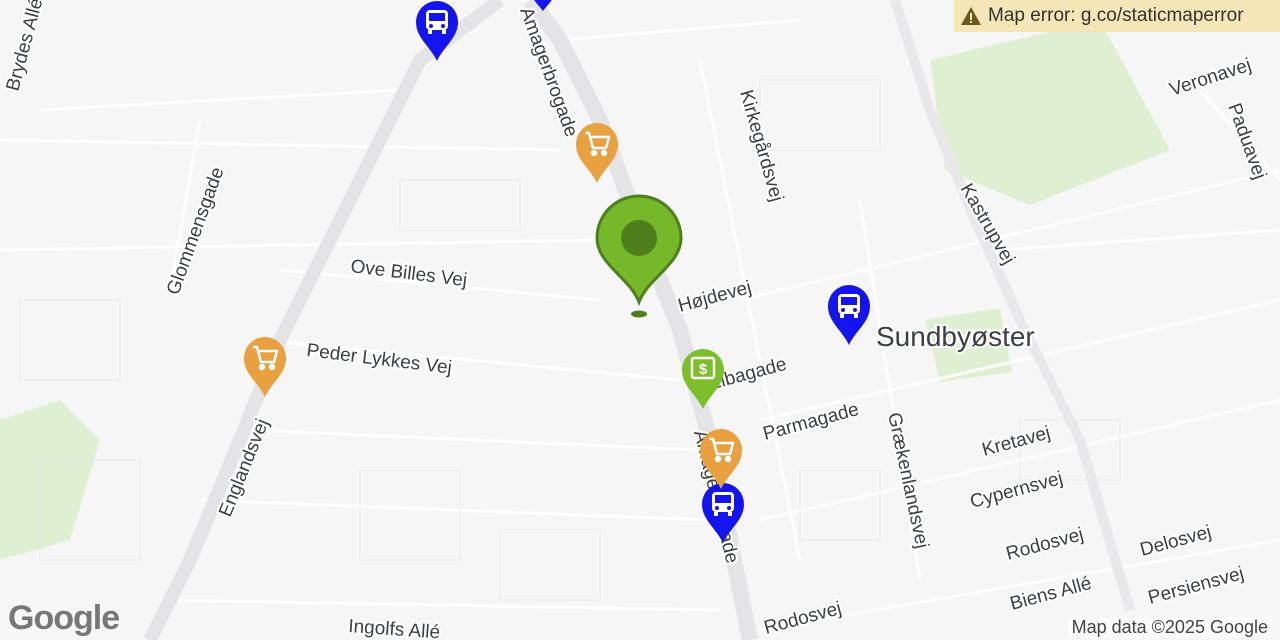 This screenshot has width=1280, height=640. Describe the element at coordinates (955, 336) in the screenshot. I see `area-label-sundbyoster: Sundbyøster` at that location.